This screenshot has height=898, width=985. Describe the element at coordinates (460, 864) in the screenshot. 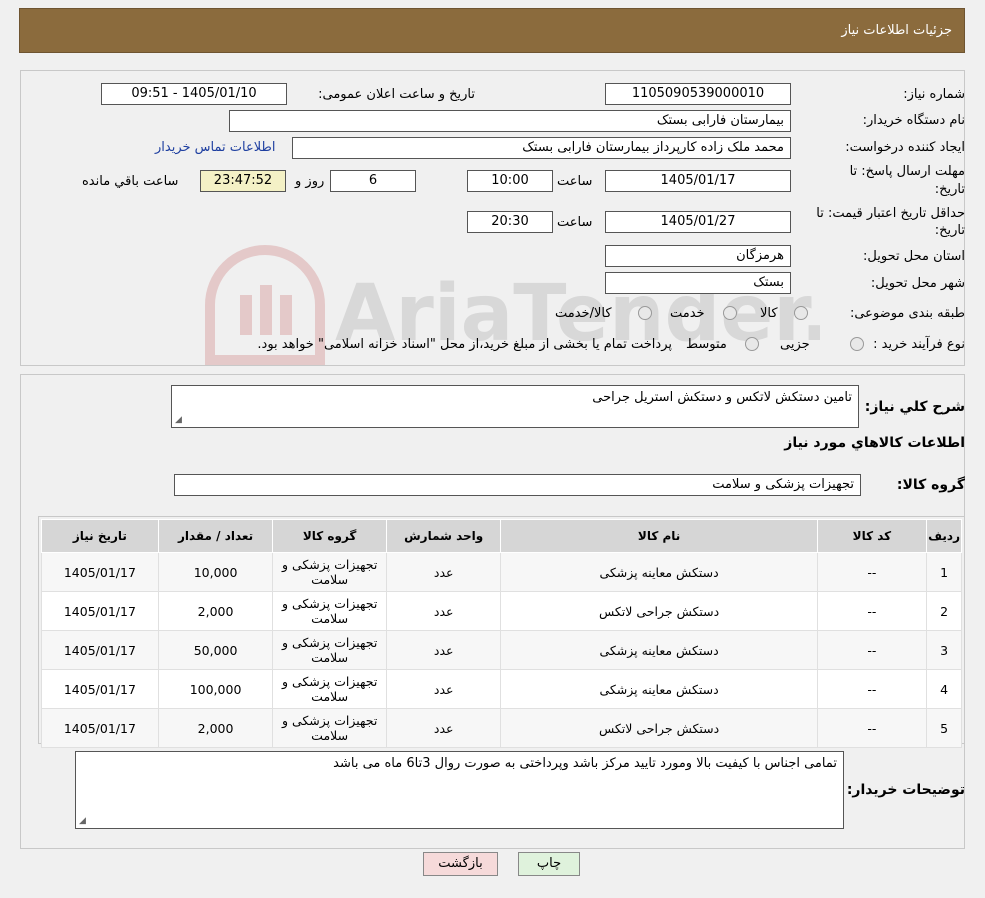

I see `back-button: بازگشت` at that location.